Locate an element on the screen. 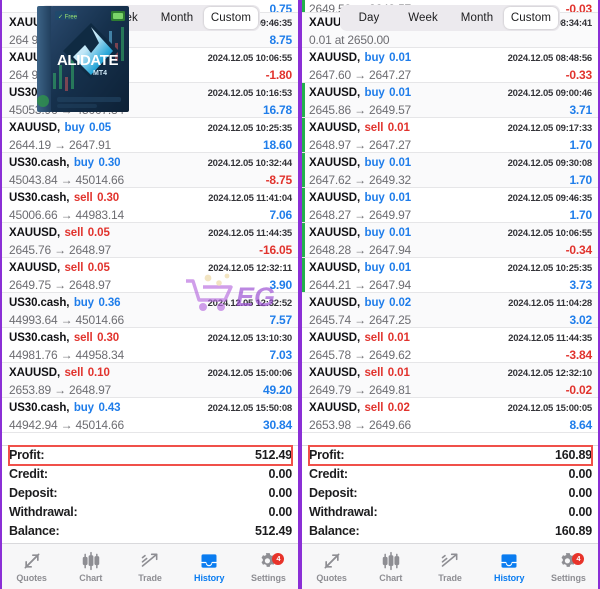 This screenshot has width=600, height=589. right-nav-item-quotes: Quotes is located at coordinates (331, 567).